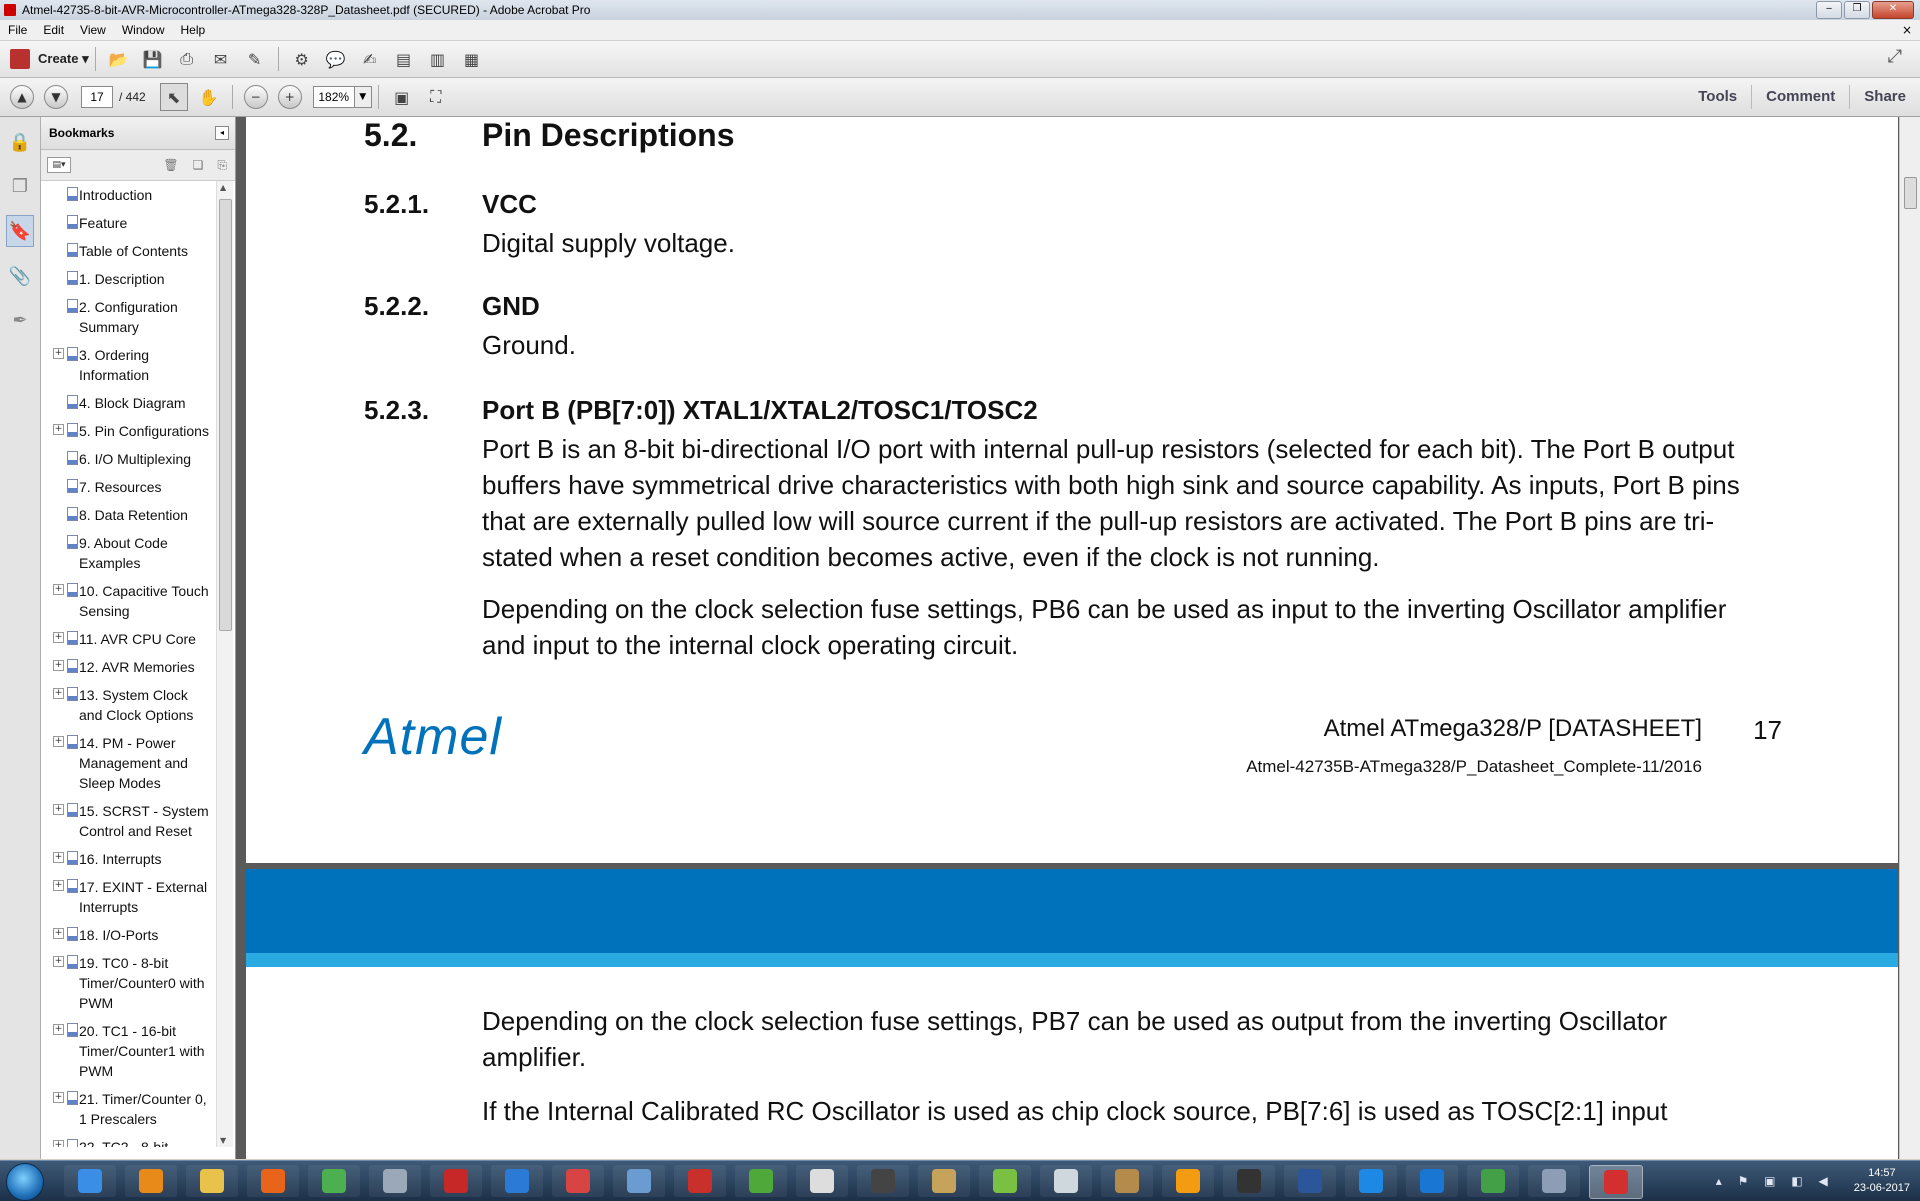  What do you see at coordinates (517, 1181) in the screenshot?
I see `taskbar-app-app-blue` at bounding box center [517, 1181].